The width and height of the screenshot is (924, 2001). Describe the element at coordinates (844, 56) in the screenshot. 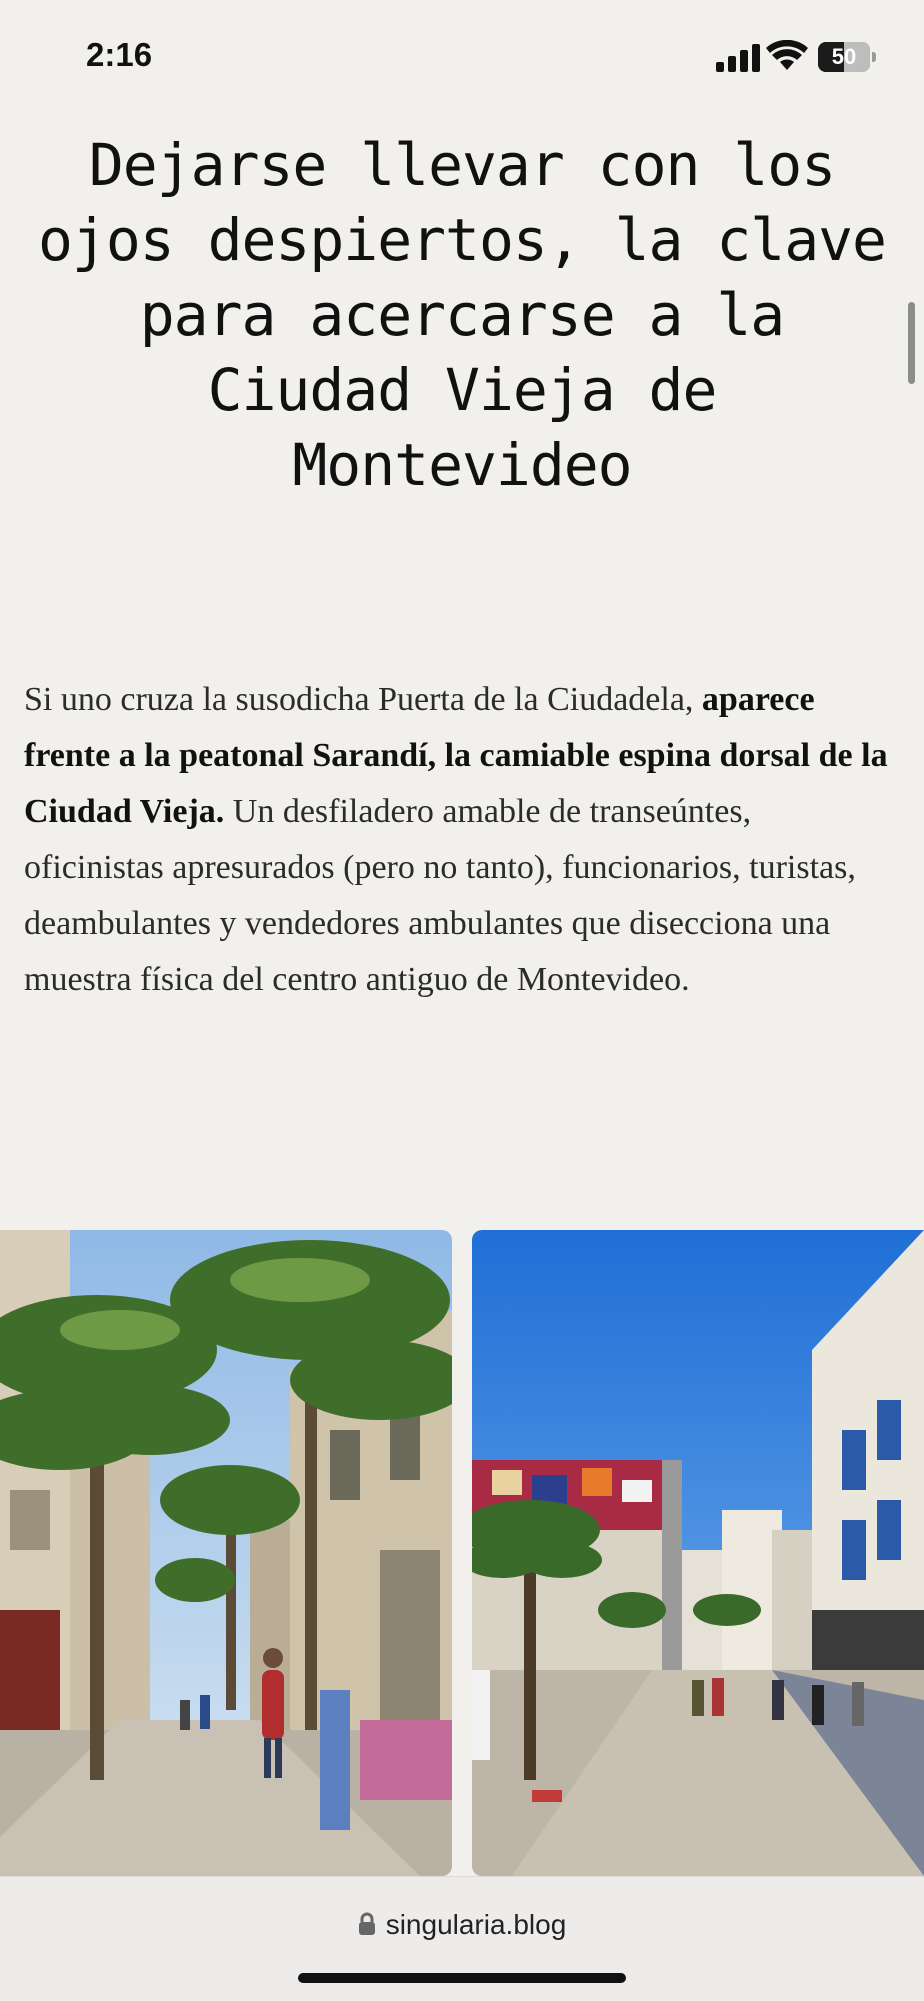

I see `battery-level: 50` at that location.